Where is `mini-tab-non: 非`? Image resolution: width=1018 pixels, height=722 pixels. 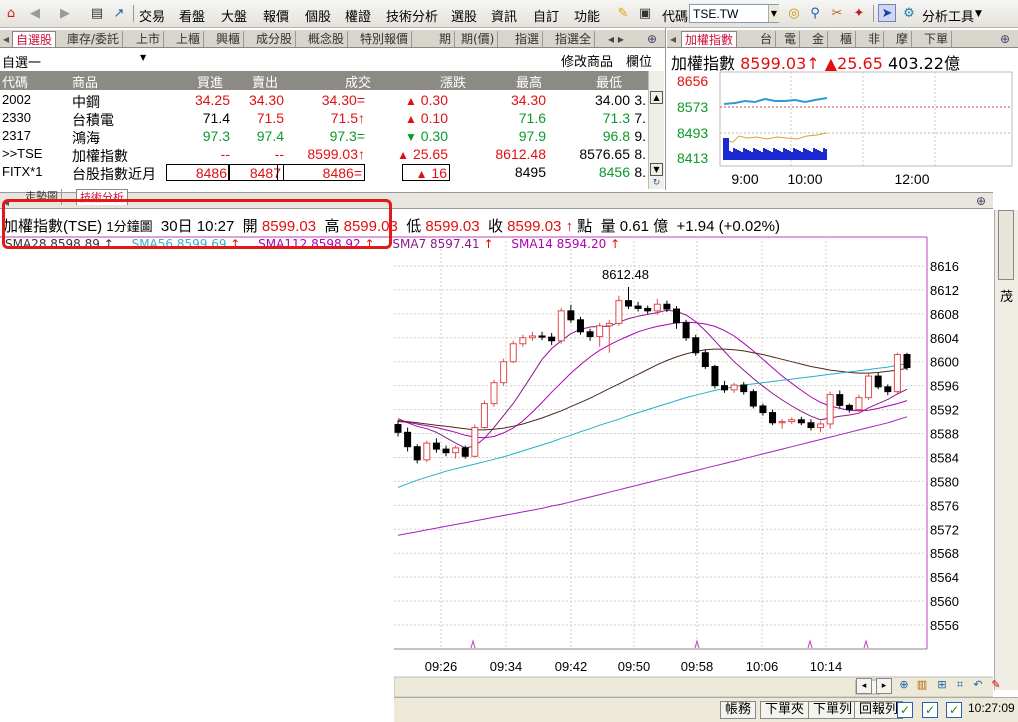
mini-tab-non: 非 is located at coordinates (875, 39).